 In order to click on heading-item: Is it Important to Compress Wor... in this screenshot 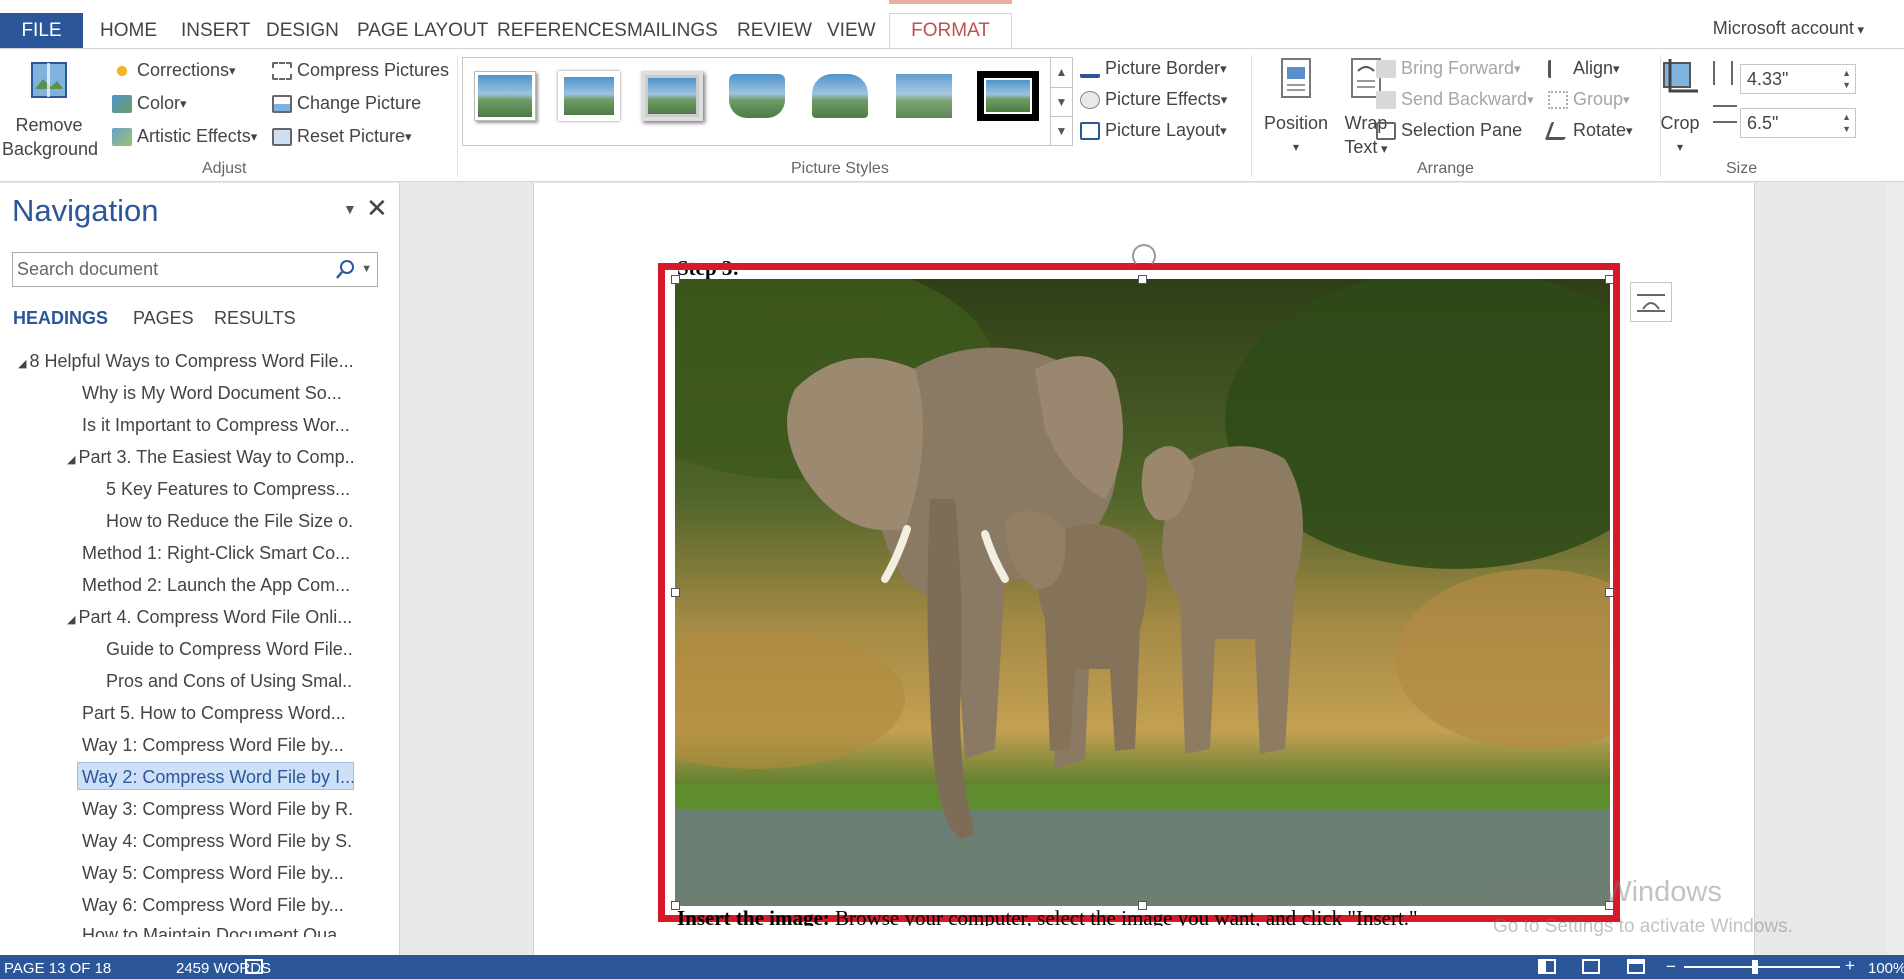, I will do `click(217, 425)`.